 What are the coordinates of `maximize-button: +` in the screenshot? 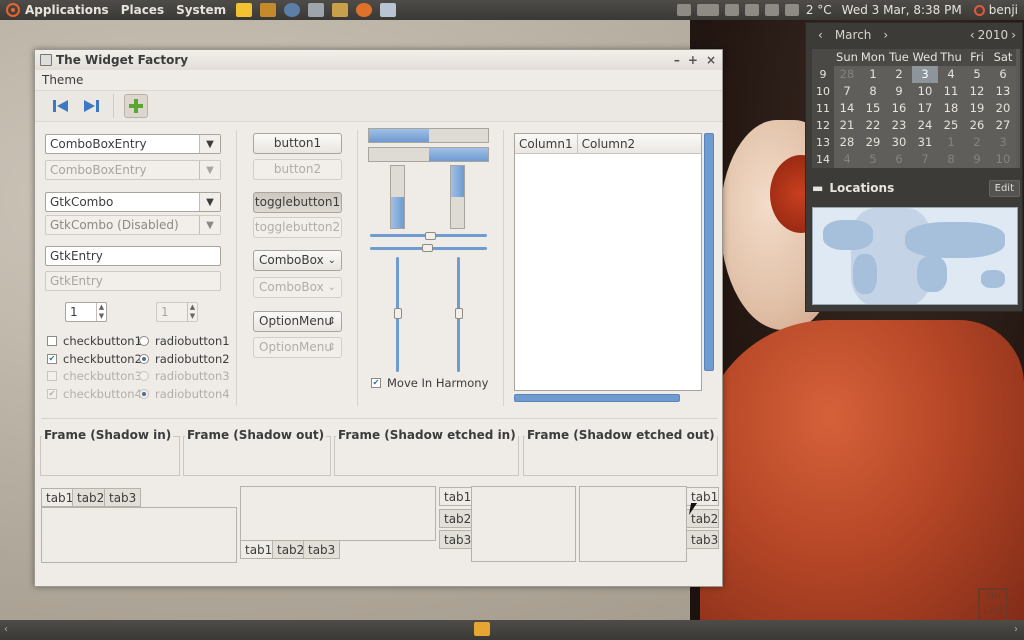 It's located at (693, 60).